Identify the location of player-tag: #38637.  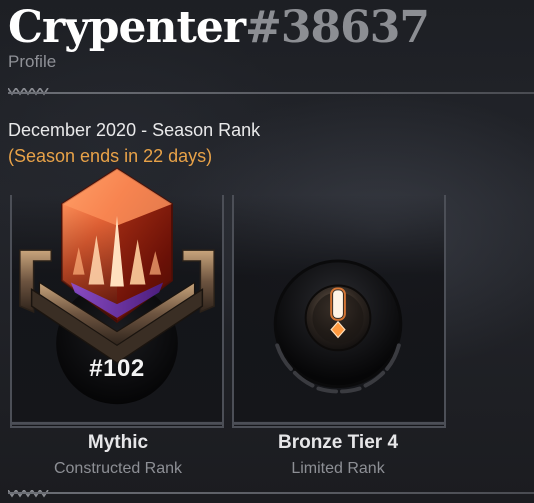
(337, 27).